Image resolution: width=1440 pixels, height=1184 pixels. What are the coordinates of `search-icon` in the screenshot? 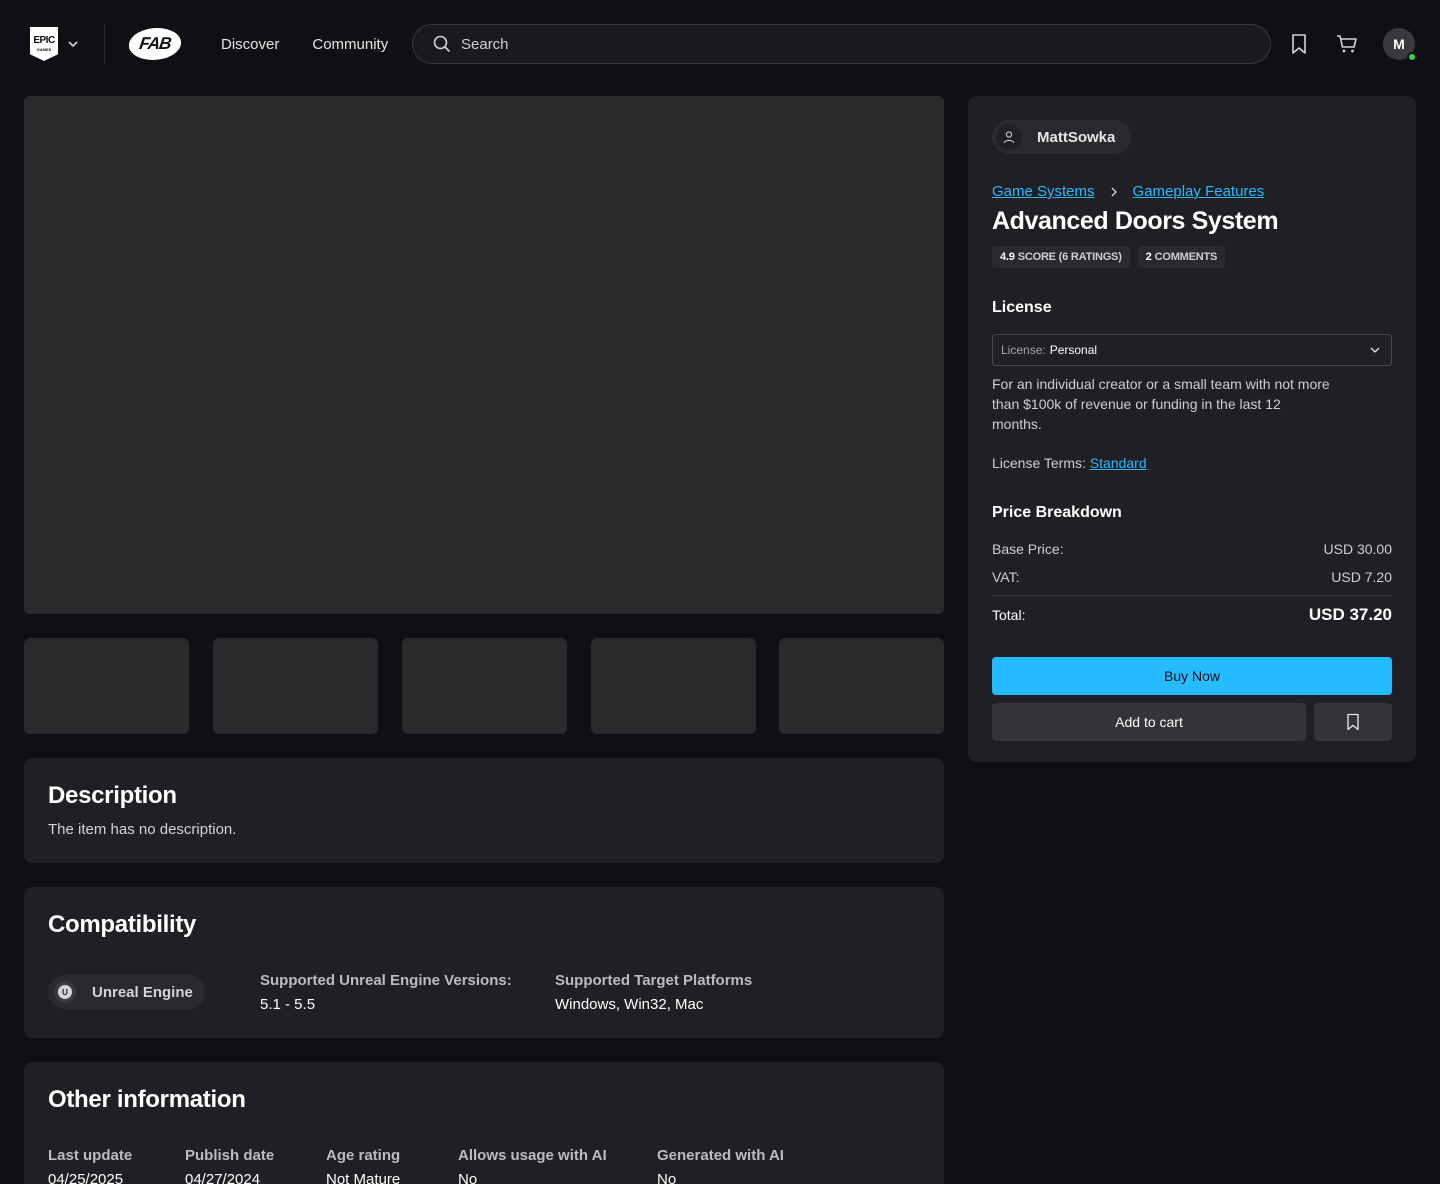 It's located at (442, 44).